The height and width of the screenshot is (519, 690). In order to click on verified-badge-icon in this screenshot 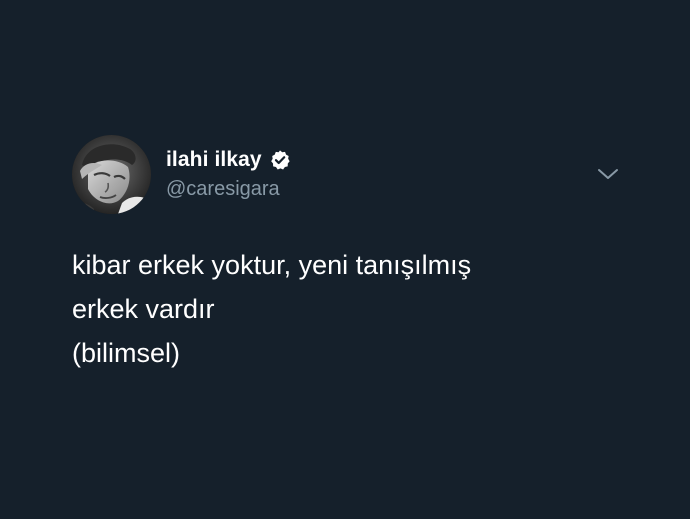, I will do `click(280, 160)`.